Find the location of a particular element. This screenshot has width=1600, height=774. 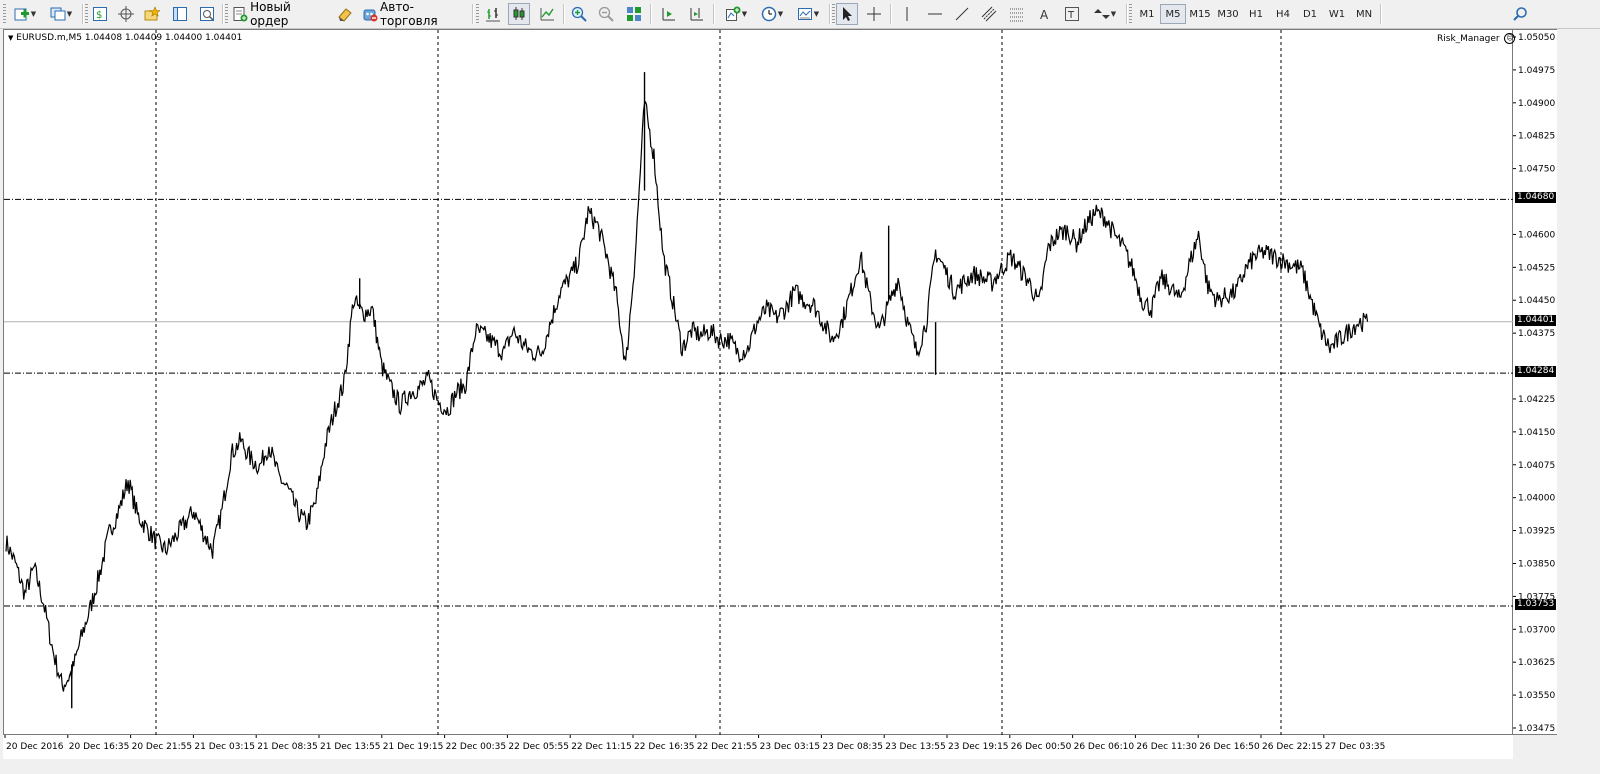

price-tick-label: 1.04375 is located at coordinates (1536, 334).